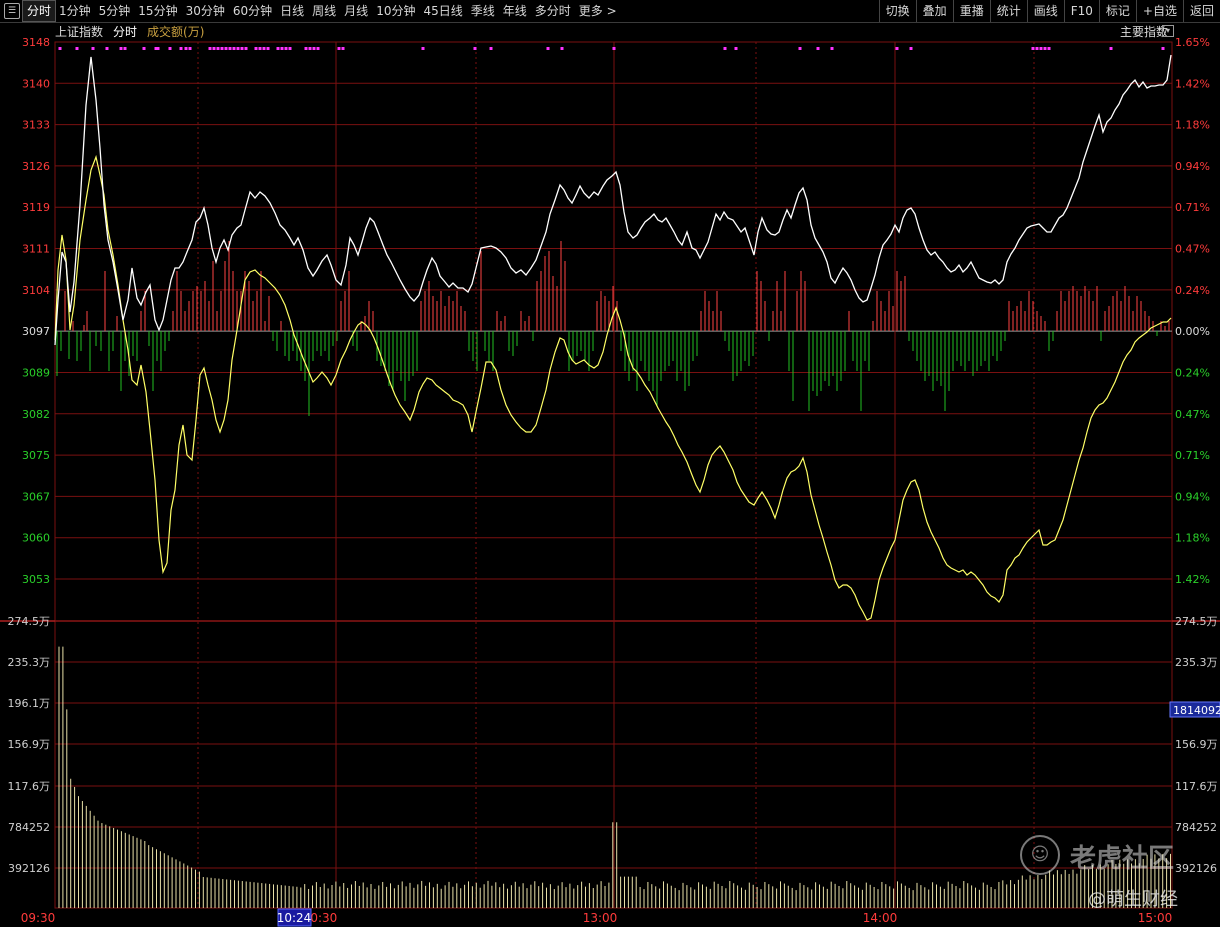  Describe the element at coordinates (29, 662) in the screenshot. I see `volume-tick-label: 235.3万` at that location.